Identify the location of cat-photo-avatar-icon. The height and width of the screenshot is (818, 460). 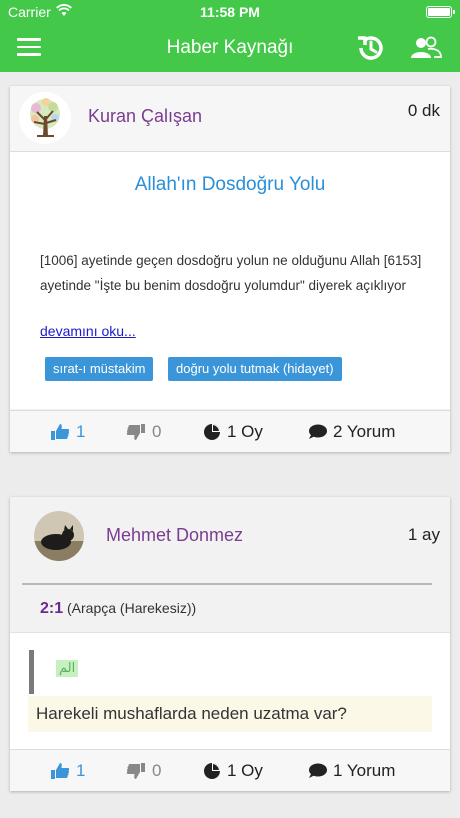
(59, 536).